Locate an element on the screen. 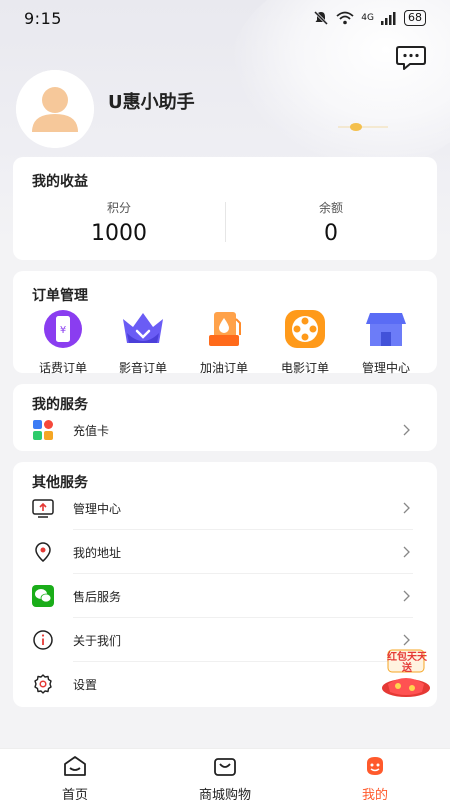  avatar is located at coordinates (55, 109).